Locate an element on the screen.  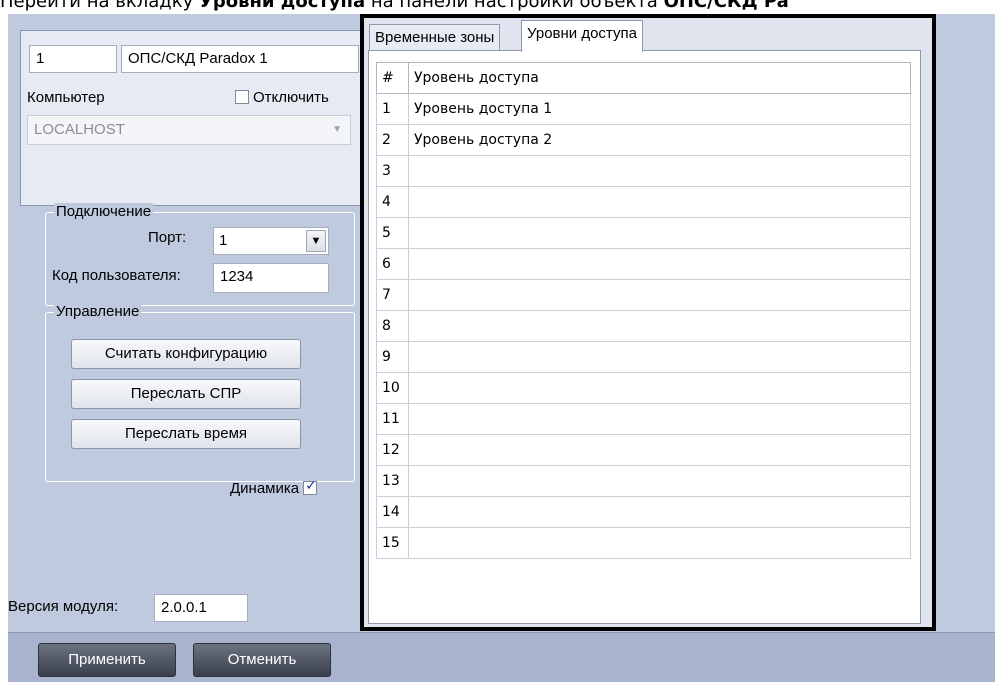
computer-label: Компьютер is located at coordinates (66, 97).